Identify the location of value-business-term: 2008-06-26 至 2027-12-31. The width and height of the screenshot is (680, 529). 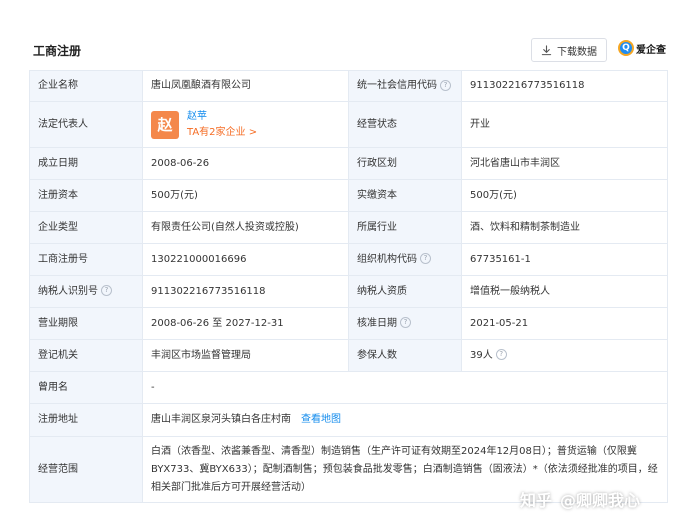
(245, 323).